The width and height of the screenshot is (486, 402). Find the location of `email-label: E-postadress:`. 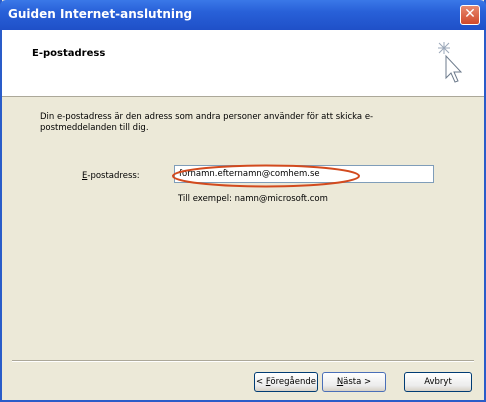

email-label: E-postadress: is located at coordinates (111, 176).